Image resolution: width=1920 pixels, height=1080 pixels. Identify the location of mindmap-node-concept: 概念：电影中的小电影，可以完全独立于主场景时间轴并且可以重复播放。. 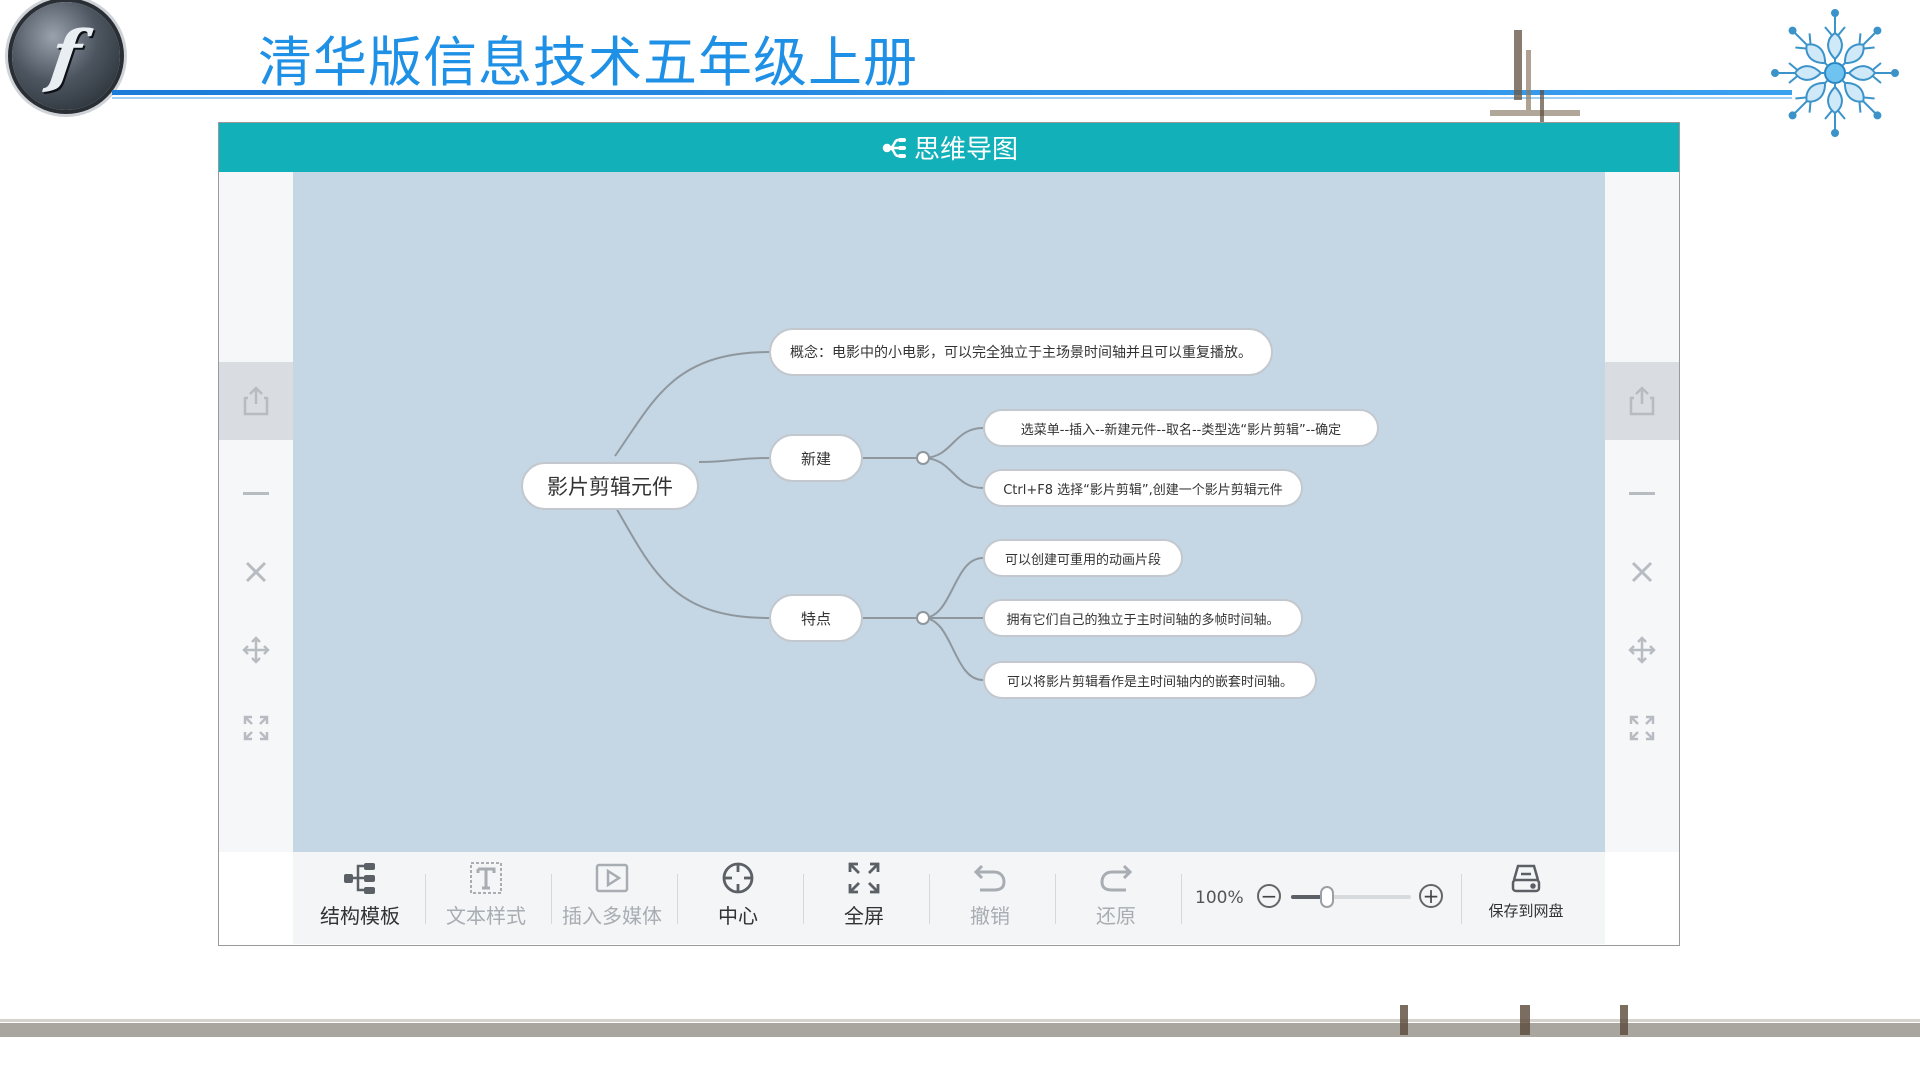
(1021, 352).